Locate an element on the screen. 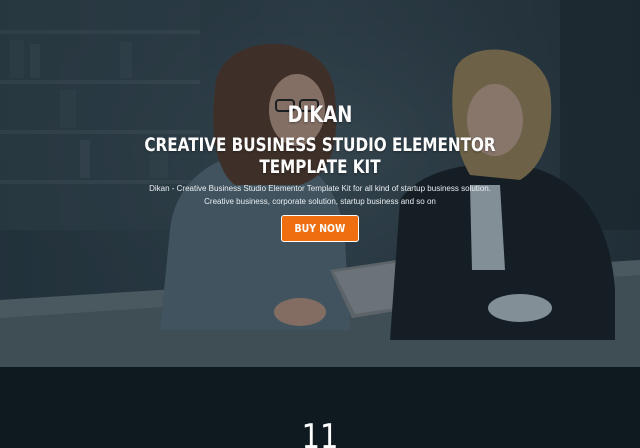  buy-now-label: BUY NOW is located at coordinates (320, 228).